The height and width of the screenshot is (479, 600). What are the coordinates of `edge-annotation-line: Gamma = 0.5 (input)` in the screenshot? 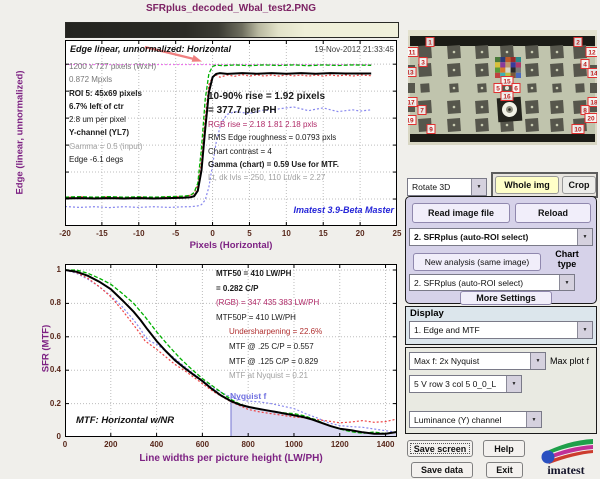 It's located at (106, 146).